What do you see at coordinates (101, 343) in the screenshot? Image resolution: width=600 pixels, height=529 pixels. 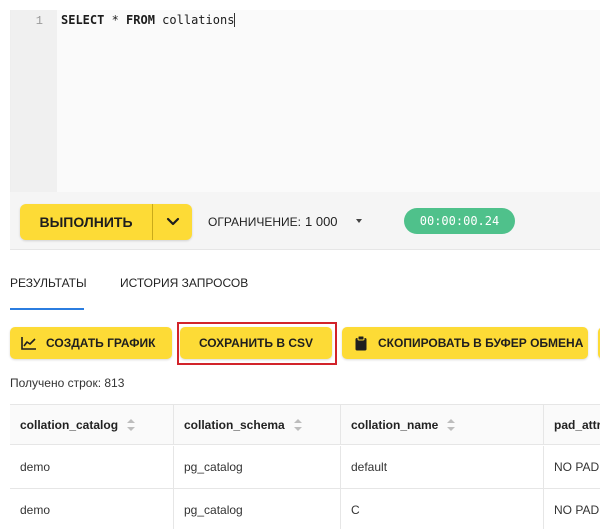 I see `create-chart-label: СОЗДАТЬ ГРАФИК` at bounding box center [101, 343].